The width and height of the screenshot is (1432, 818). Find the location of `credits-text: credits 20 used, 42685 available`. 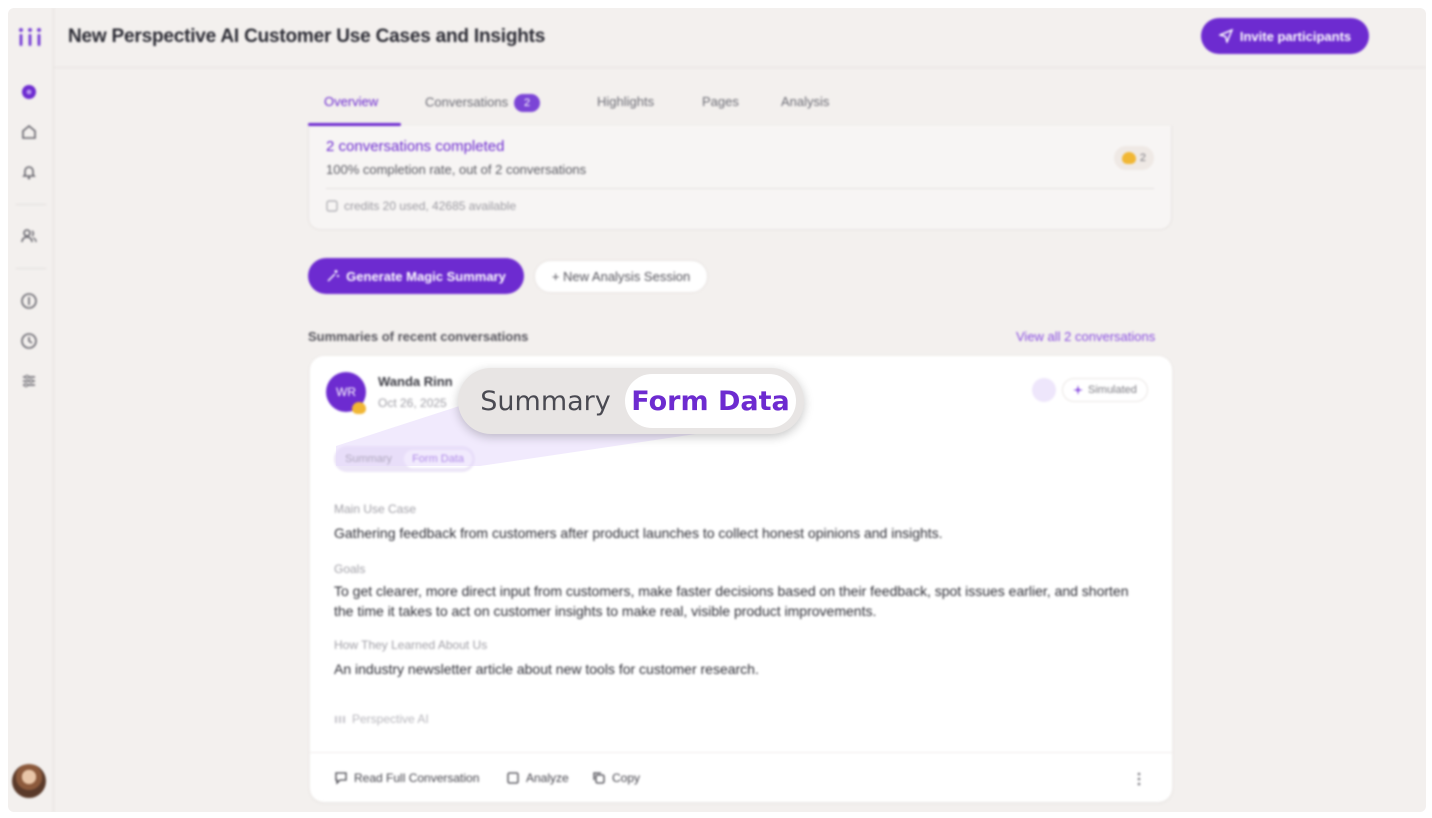

credits-text: credits 20 used, 42685 available is located at coordinates (430, 206).